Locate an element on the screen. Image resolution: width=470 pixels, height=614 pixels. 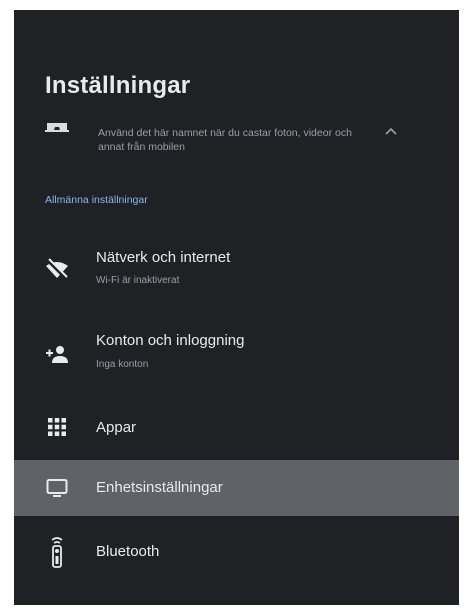
apps-grid-icon is located at coordinates (57, 427).